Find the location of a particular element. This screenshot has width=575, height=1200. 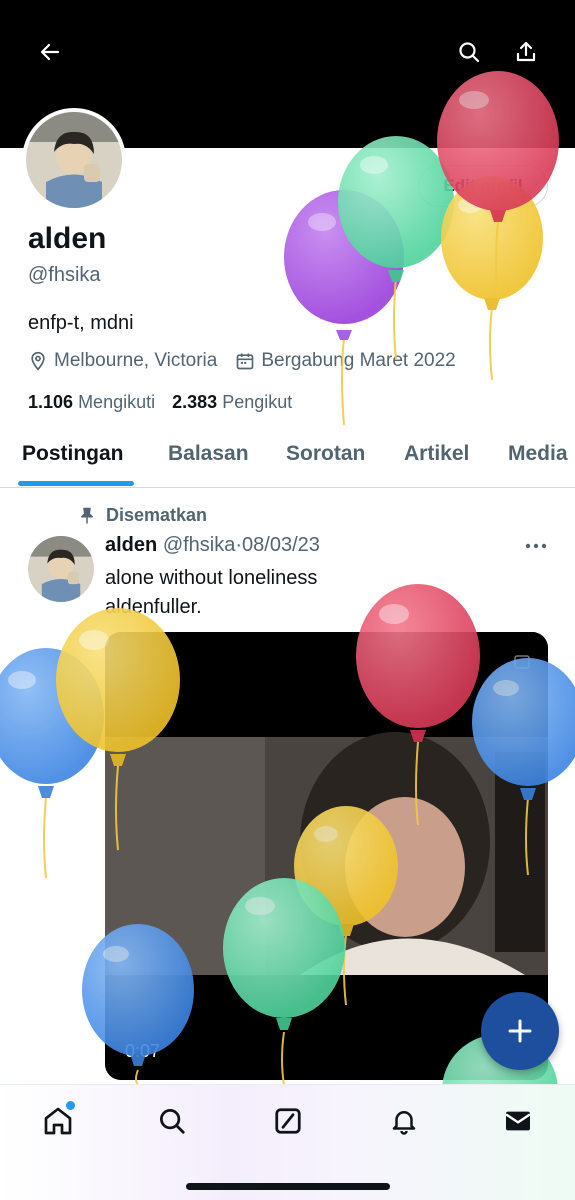

pinned-text: Disematkan is located at coordinates (157, 515).